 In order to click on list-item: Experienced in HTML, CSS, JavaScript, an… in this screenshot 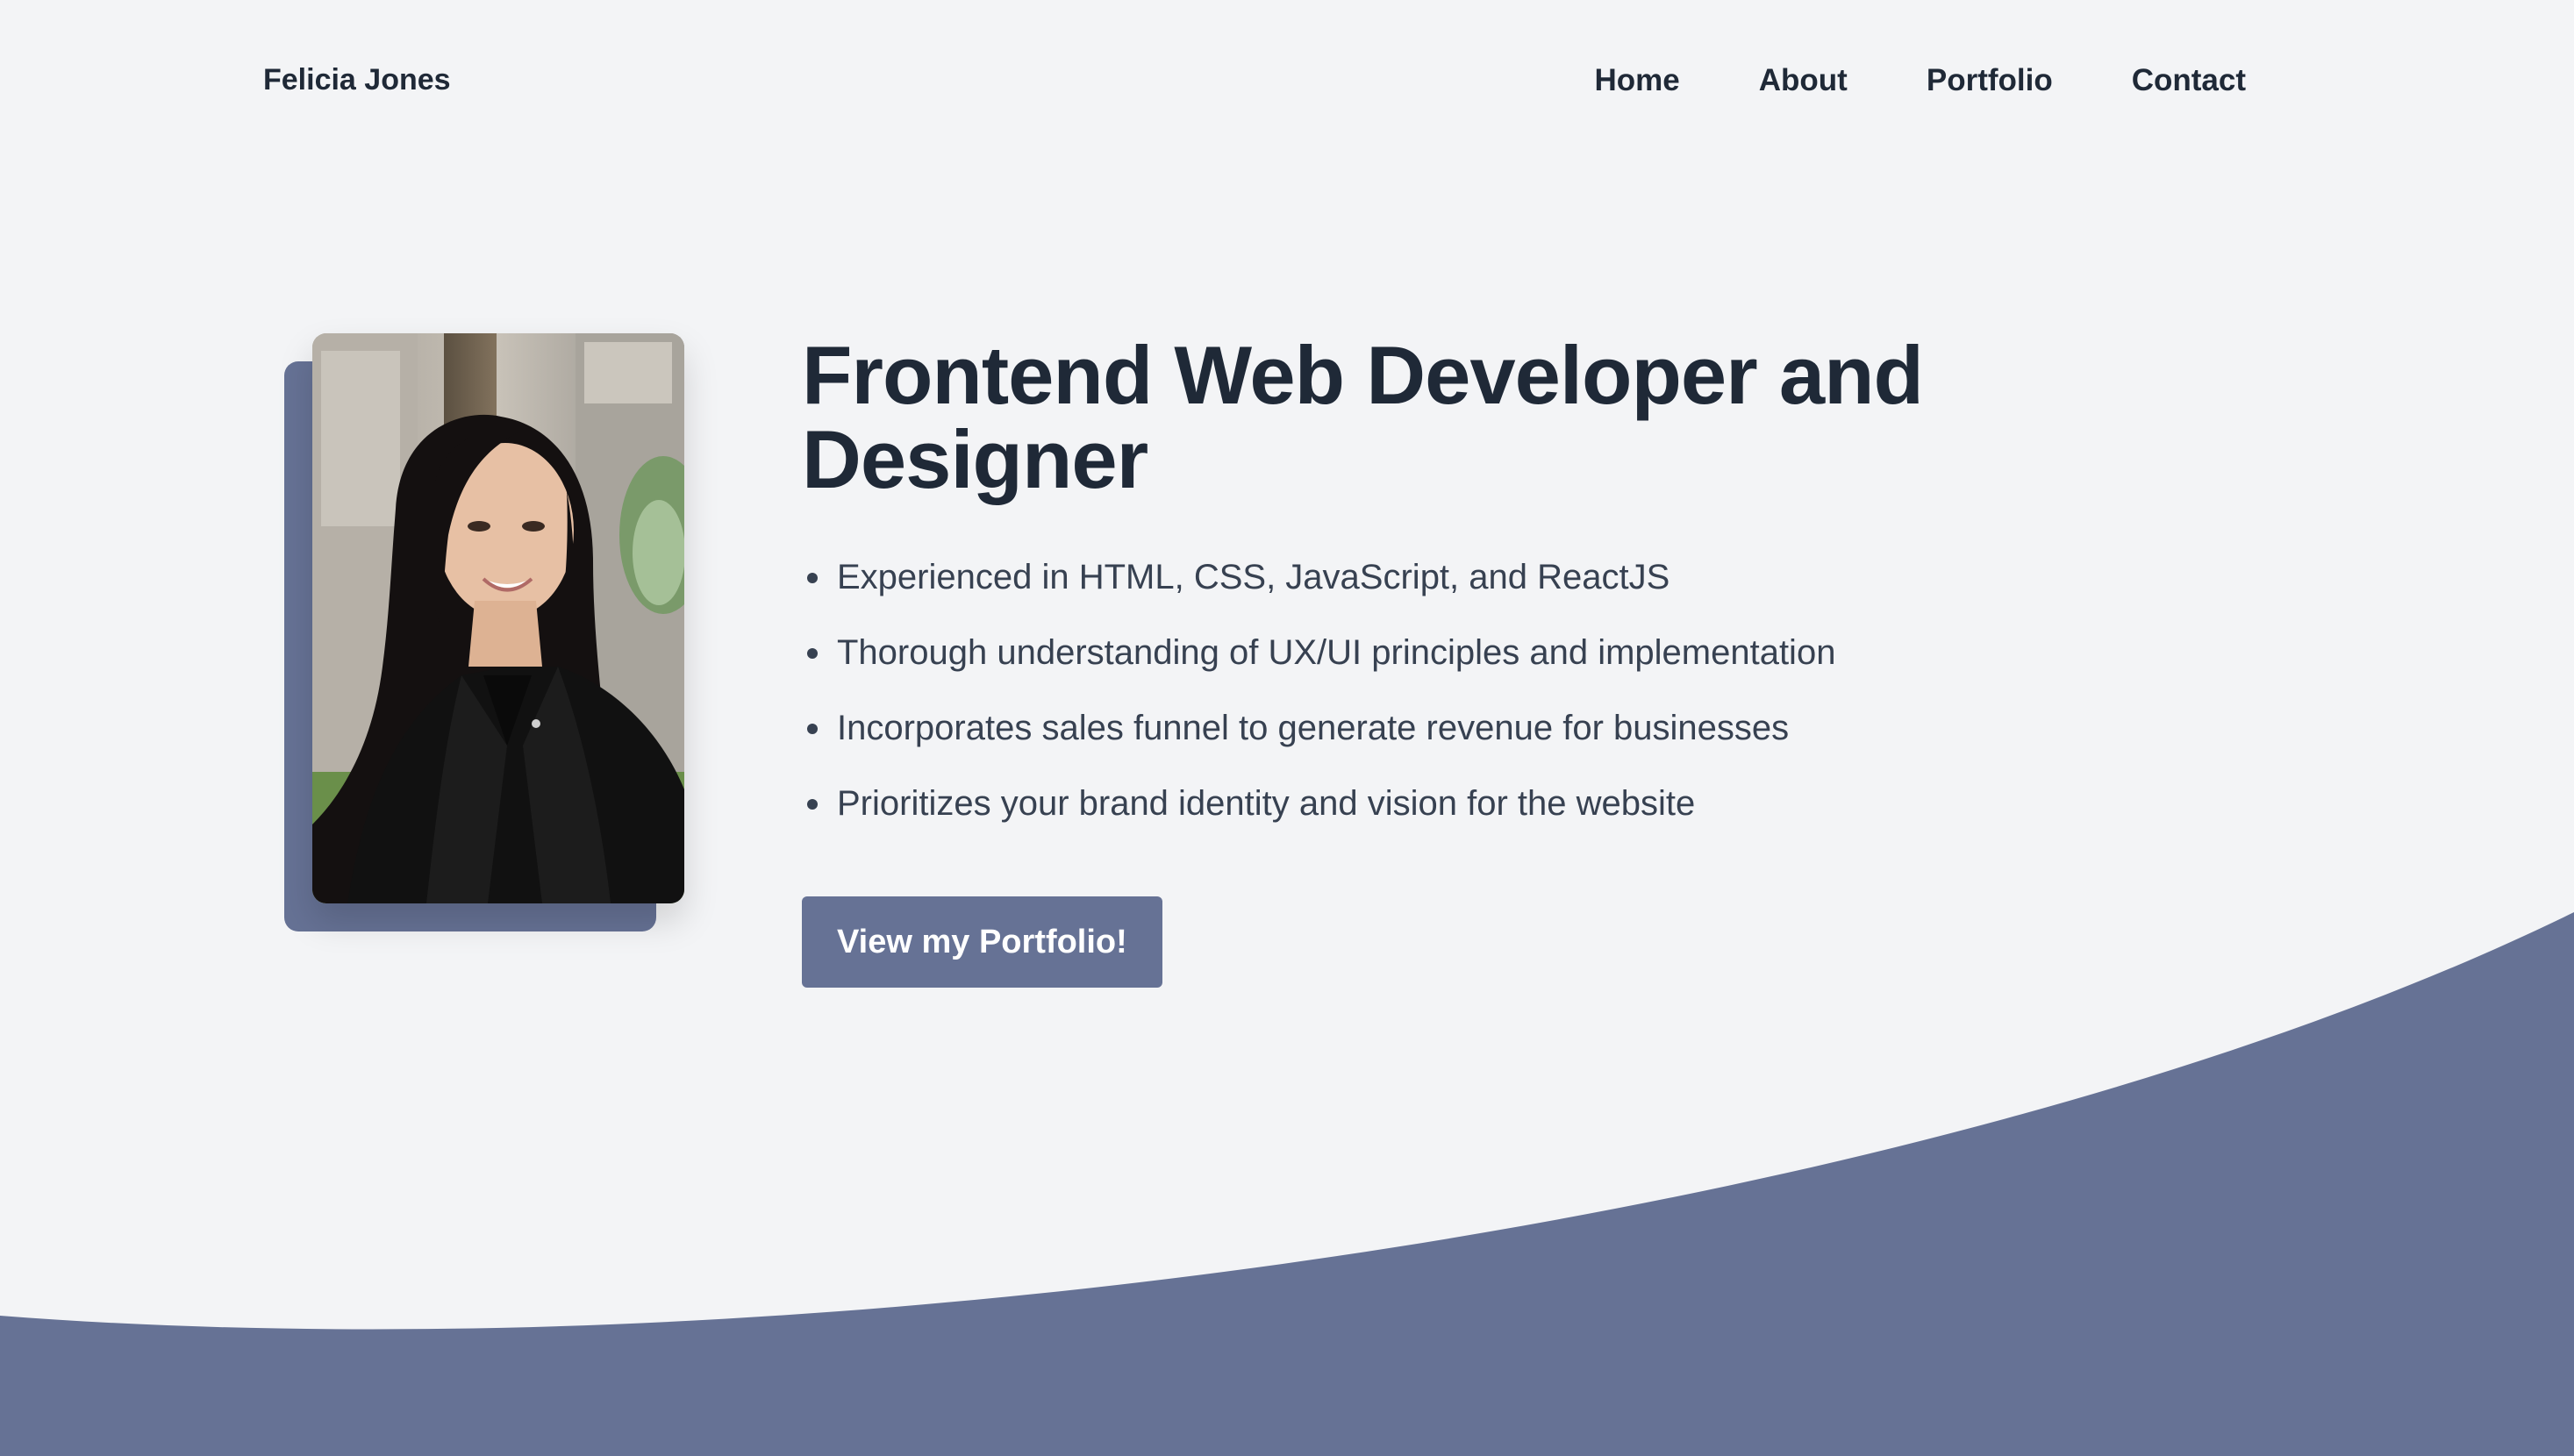, I will do `click(1416, 577)`.